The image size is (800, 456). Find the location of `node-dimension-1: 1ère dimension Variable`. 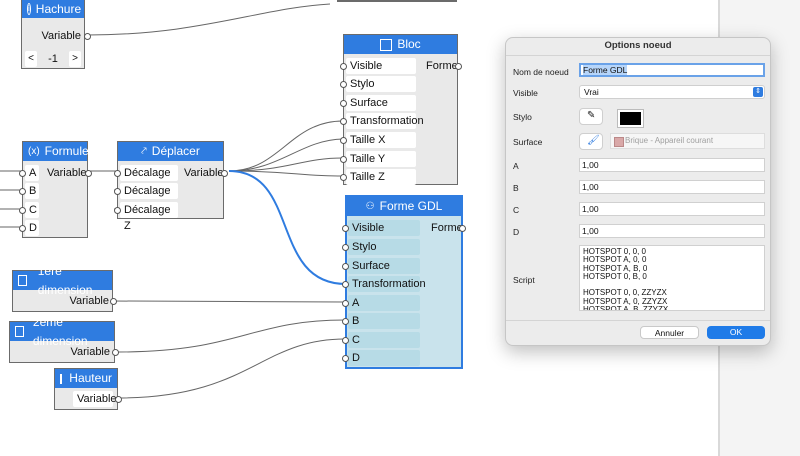

node-dimension-1: 1ère dimension Variable is located at coordinates (64, 288).